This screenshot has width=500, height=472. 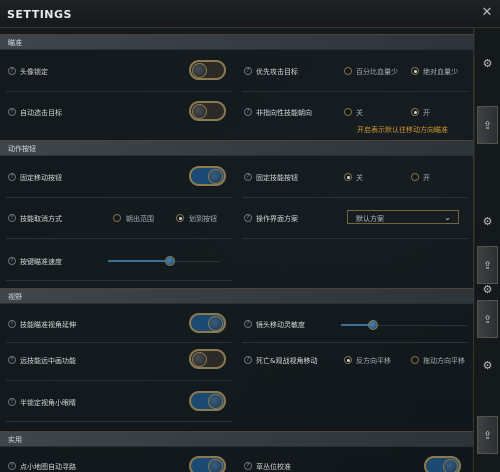 What do you see at coordinates (442, 464) in the screenshot?
I see `item-check-toggle` at bounding box center [442, 464].